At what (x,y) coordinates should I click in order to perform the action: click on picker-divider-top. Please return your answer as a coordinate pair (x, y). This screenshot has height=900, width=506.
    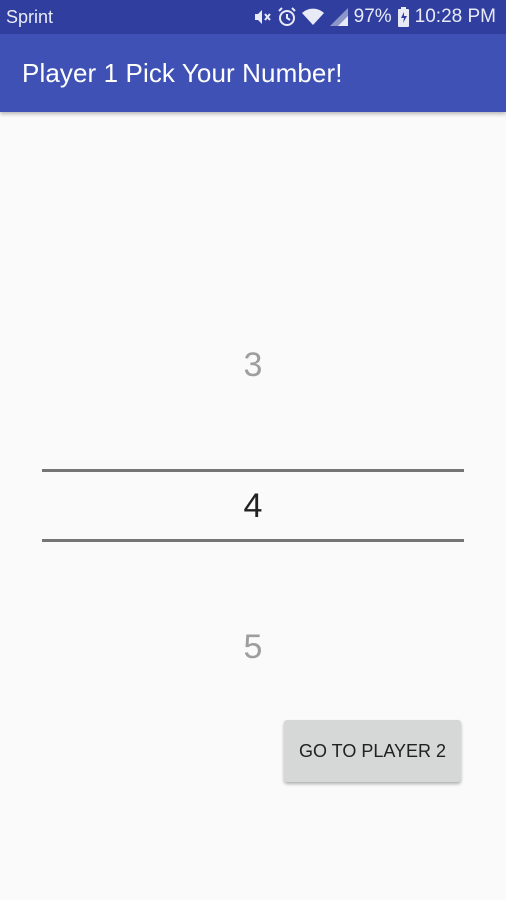
    Looking at the image, I should click on (253, 470).